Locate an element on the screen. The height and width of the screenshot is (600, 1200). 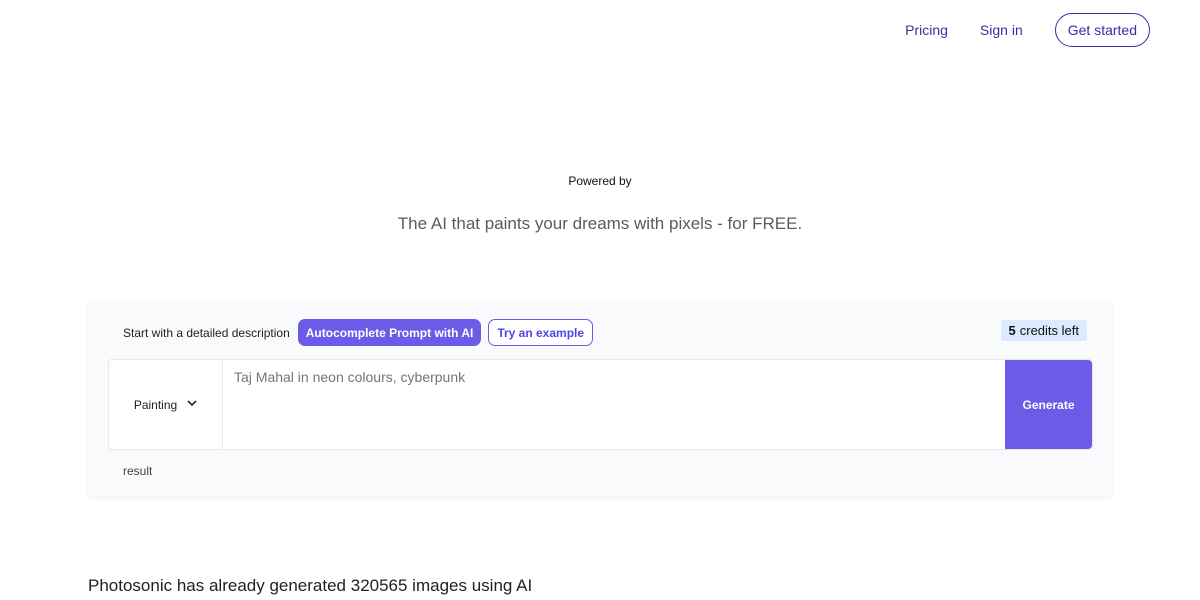
credits-count: 5 is located at coordinates (1012, 330).